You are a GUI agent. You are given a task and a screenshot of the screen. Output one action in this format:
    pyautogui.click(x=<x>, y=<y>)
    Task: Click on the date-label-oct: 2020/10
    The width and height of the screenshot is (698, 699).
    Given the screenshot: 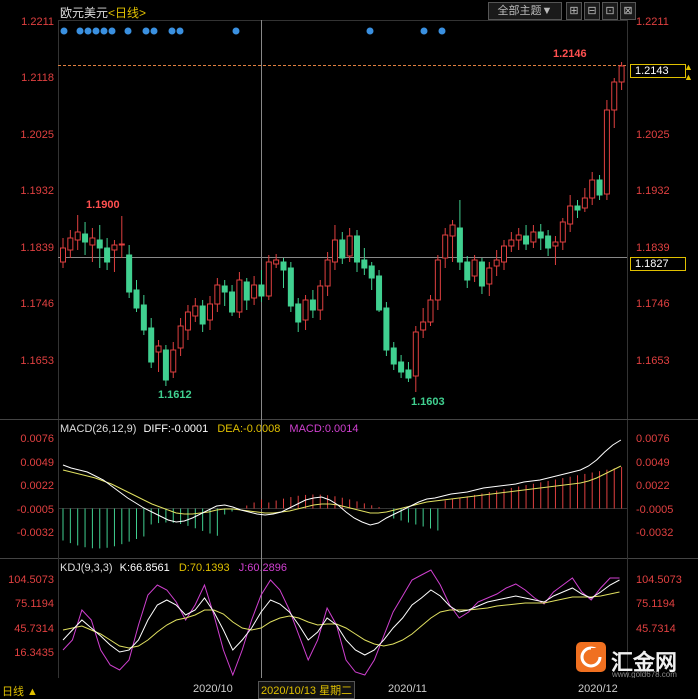 What is the action you would take?
    pyautogui.click(x=213, y=689)
    